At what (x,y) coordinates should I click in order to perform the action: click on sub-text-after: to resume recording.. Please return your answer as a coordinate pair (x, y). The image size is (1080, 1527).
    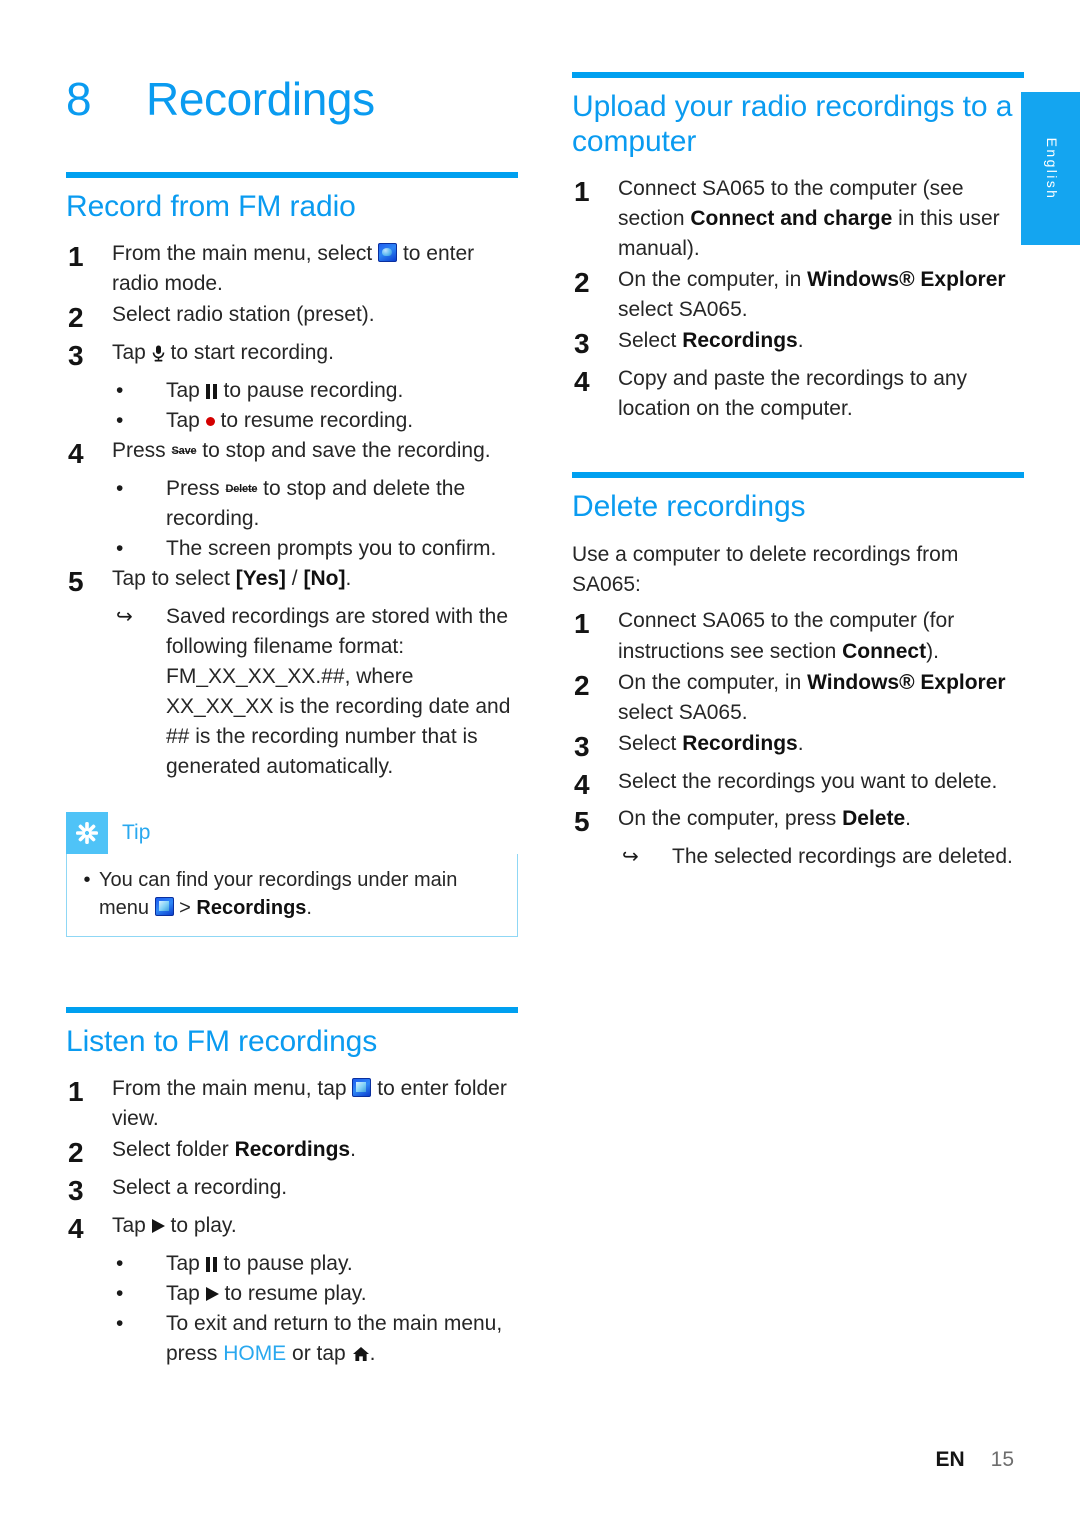
    Looking at the image, I should click on (314, 420).